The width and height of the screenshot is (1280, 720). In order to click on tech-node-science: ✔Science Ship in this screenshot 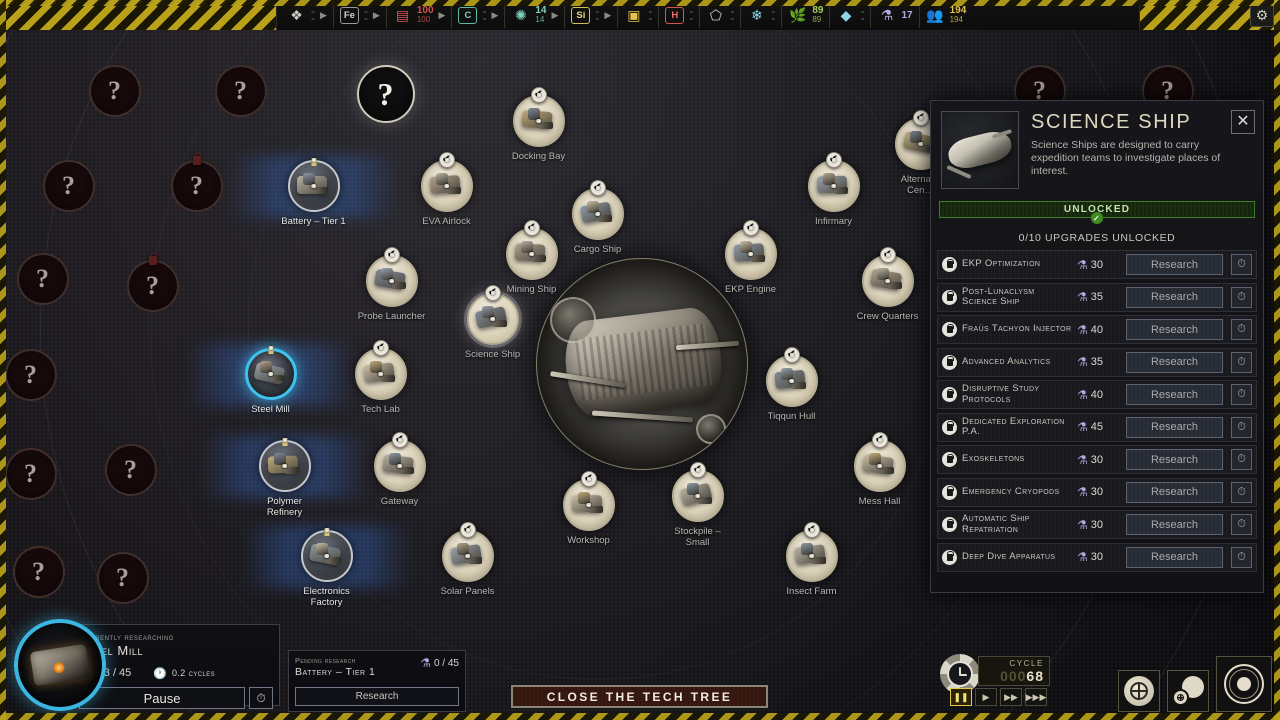, I will do `click(492, 322)`.